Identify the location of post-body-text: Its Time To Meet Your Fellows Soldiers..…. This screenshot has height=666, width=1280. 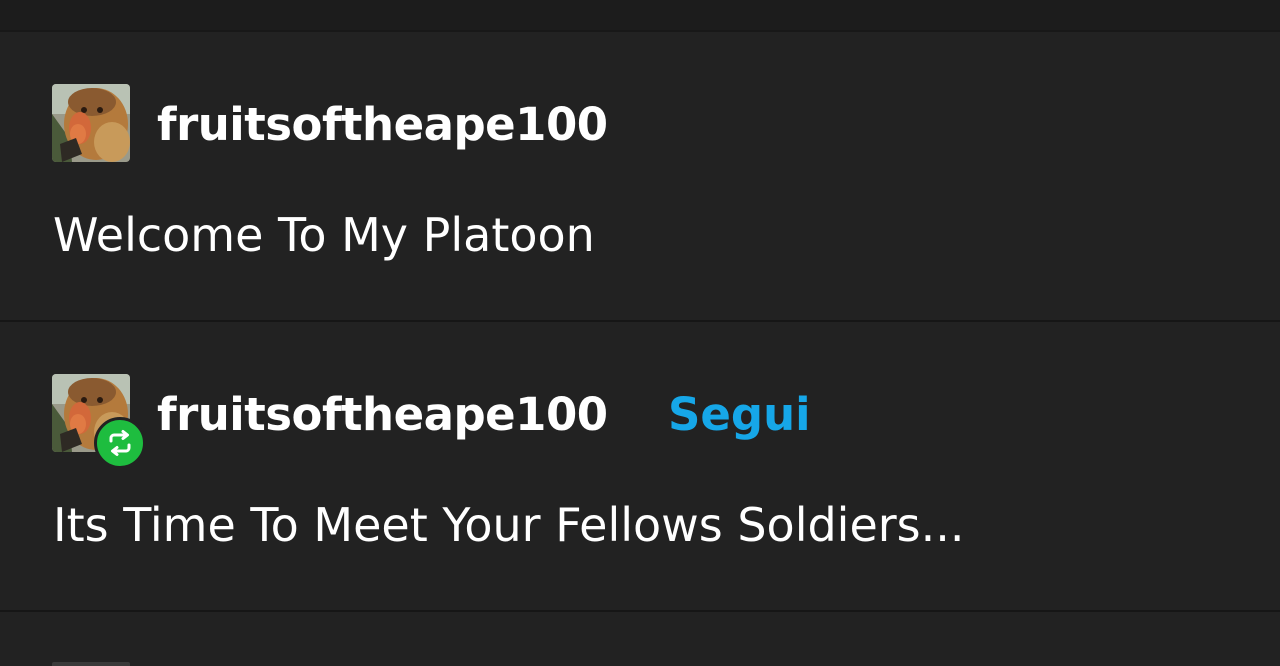
(509, 525).